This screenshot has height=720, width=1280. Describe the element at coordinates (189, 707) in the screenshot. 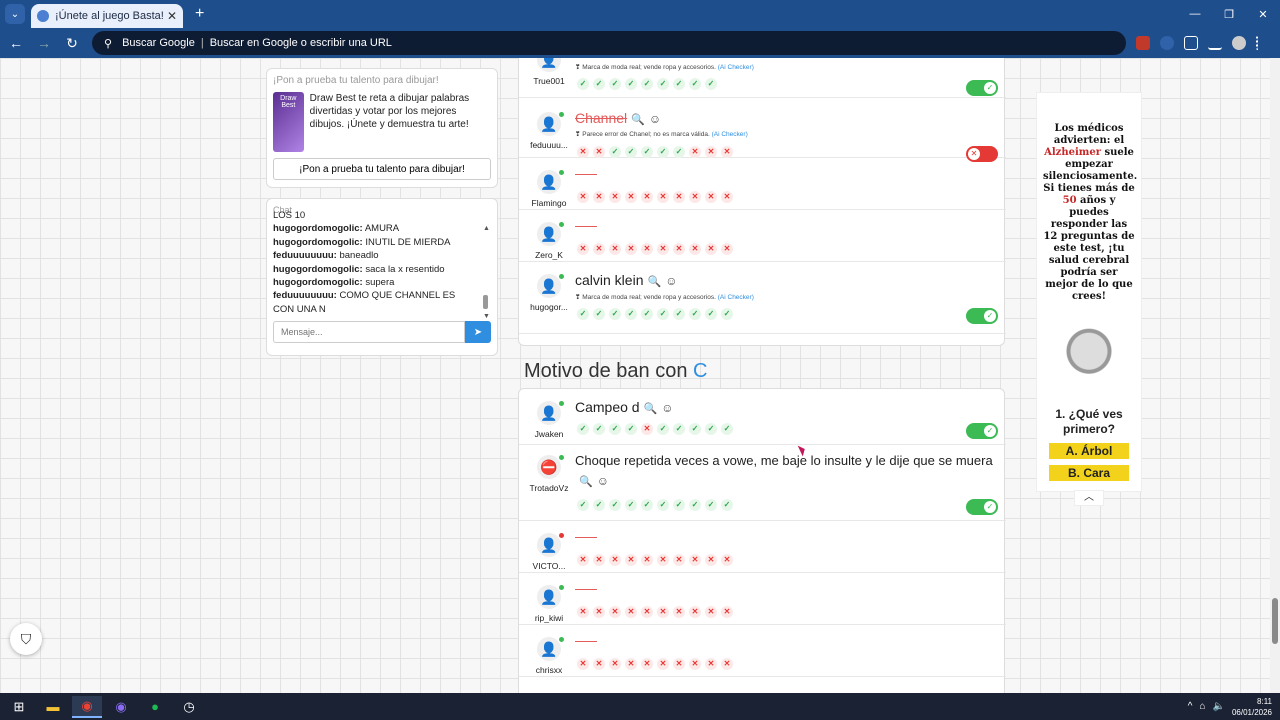

I see `app-icon: ◷` at that location.